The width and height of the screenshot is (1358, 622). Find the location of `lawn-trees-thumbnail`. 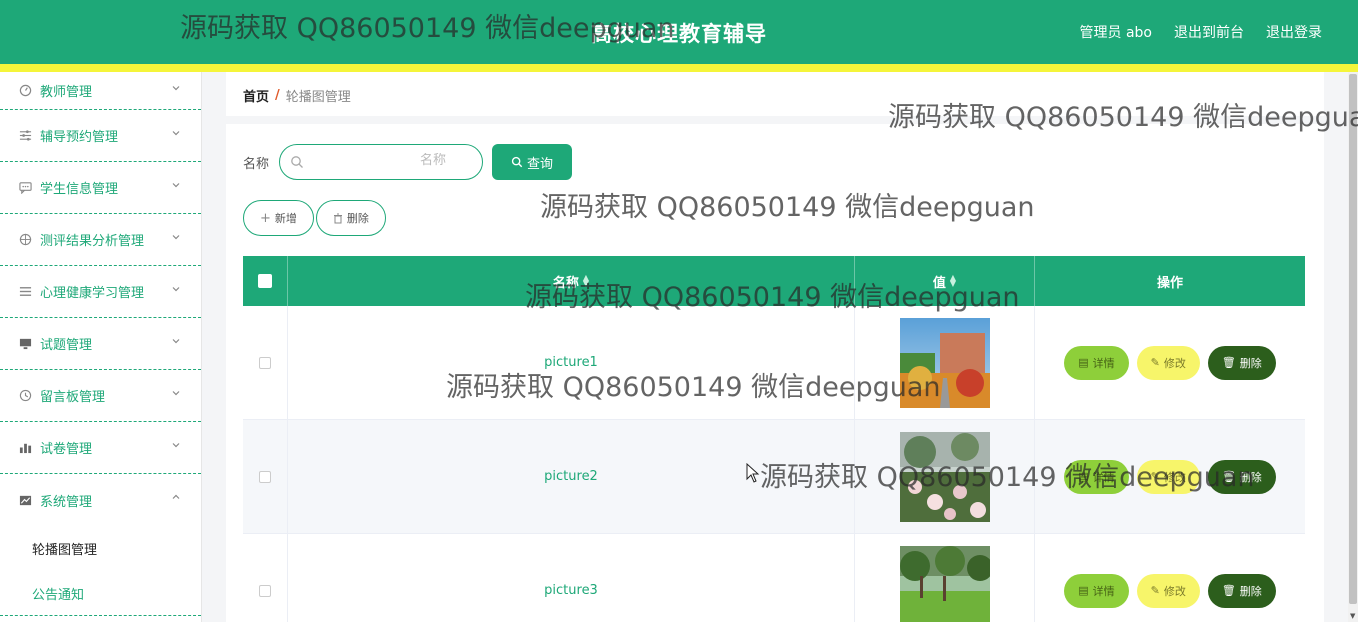

lawn-trees-thumbnail is located at coordinates (944, 583).